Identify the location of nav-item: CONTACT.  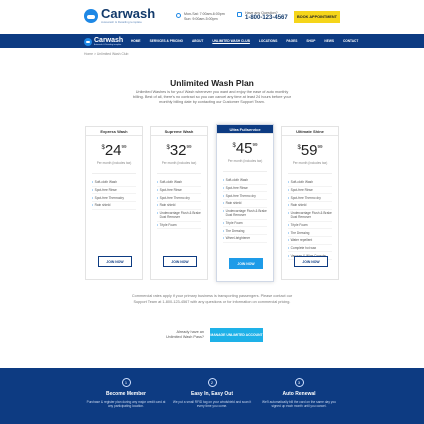
(350, 41).